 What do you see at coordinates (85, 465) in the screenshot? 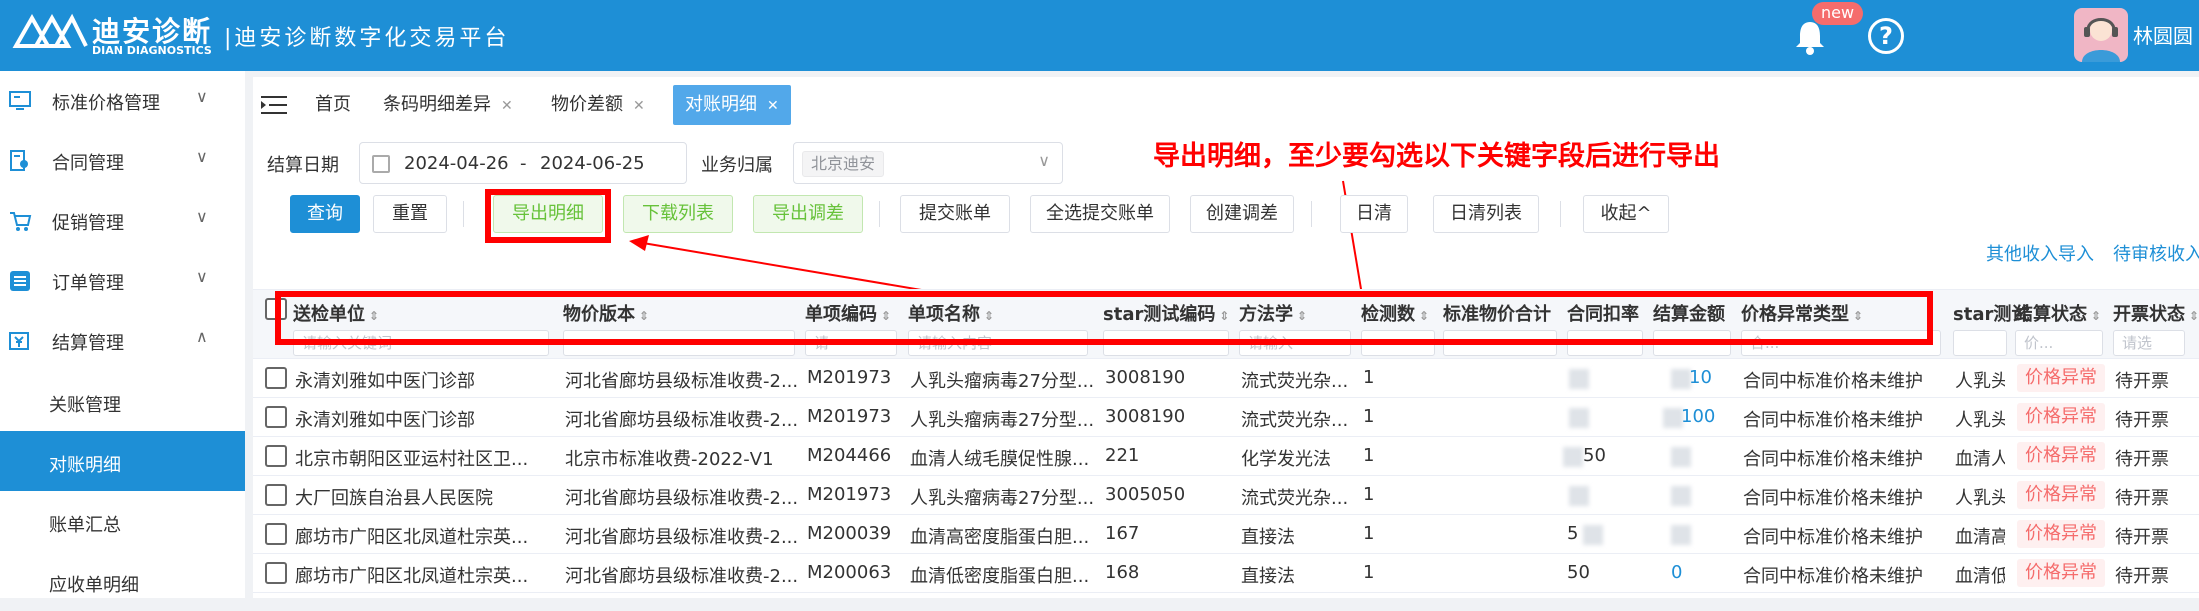
I see `sidebar-subitem-label: 对账明细` at bounding box center [85, 465].